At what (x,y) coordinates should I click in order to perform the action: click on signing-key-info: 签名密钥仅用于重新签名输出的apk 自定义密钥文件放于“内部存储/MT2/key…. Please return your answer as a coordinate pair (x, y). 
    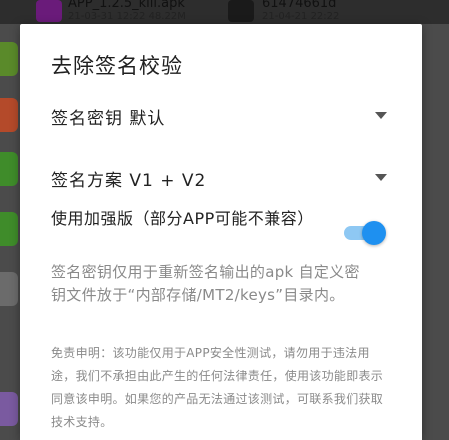
    Looking at the image, I should click on (205, 283).